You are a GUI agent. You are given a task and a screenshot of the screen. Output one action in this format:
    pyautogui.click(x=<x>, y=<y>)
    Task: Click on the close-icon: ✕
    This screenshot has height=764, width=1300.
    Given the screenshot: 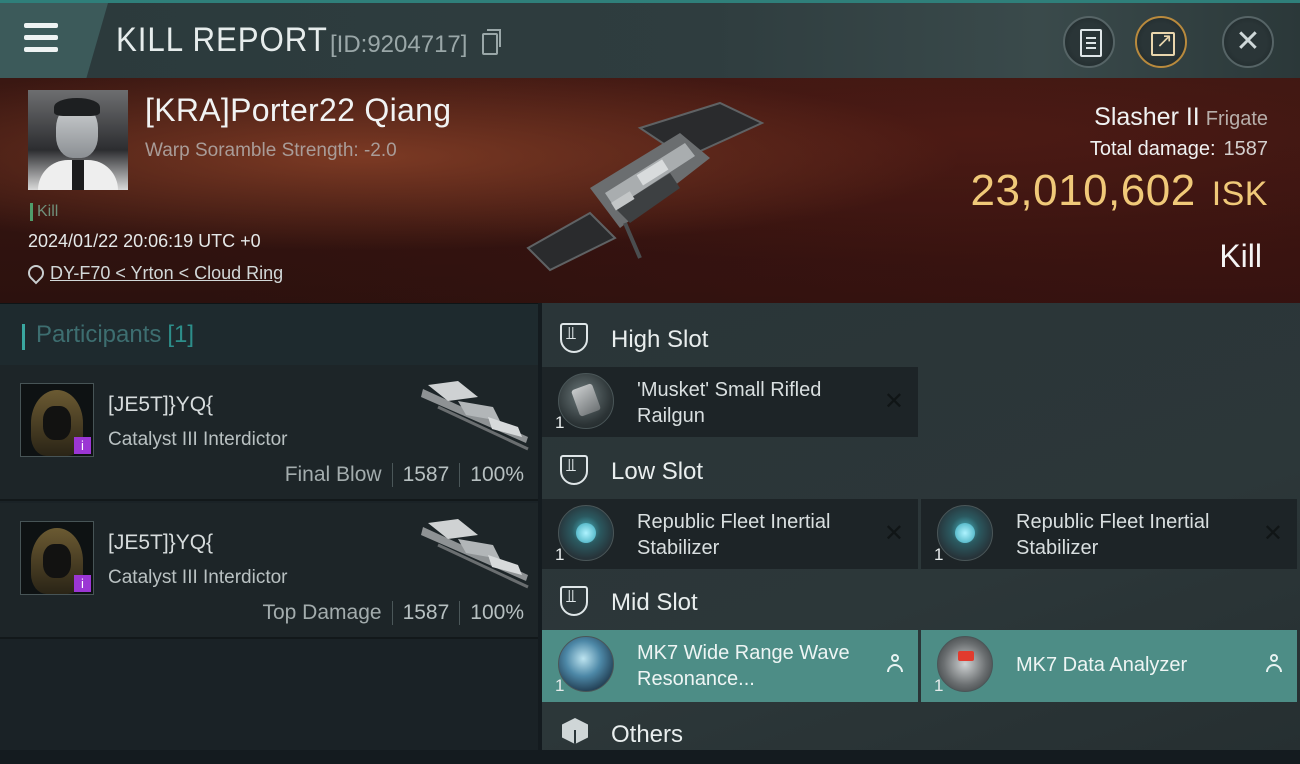 What is the action you would take?
    pyautogui.click(x=1248, y=41)
    